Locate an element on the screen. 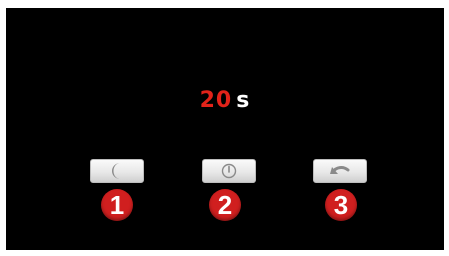  sleep-button is located at coordinates (117, 171).